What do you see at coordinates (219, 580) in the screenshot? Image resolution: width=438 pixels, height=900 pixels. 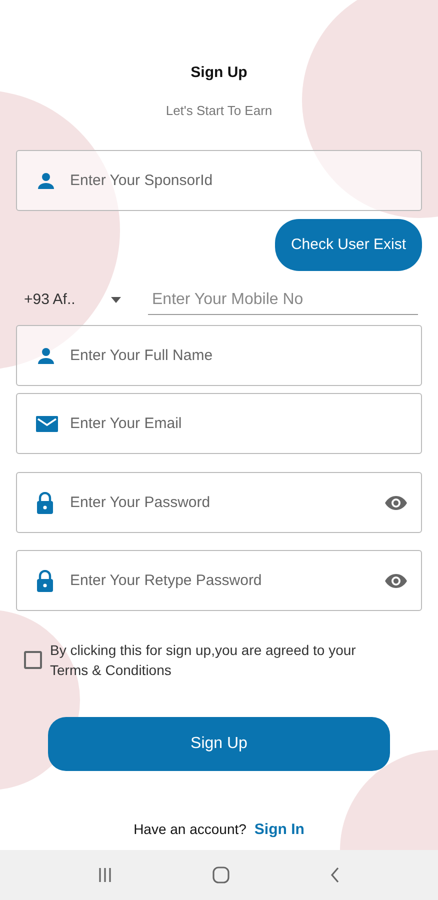 I see `input-field: Enter Your Retype Password` at bounding box center [219, 580].